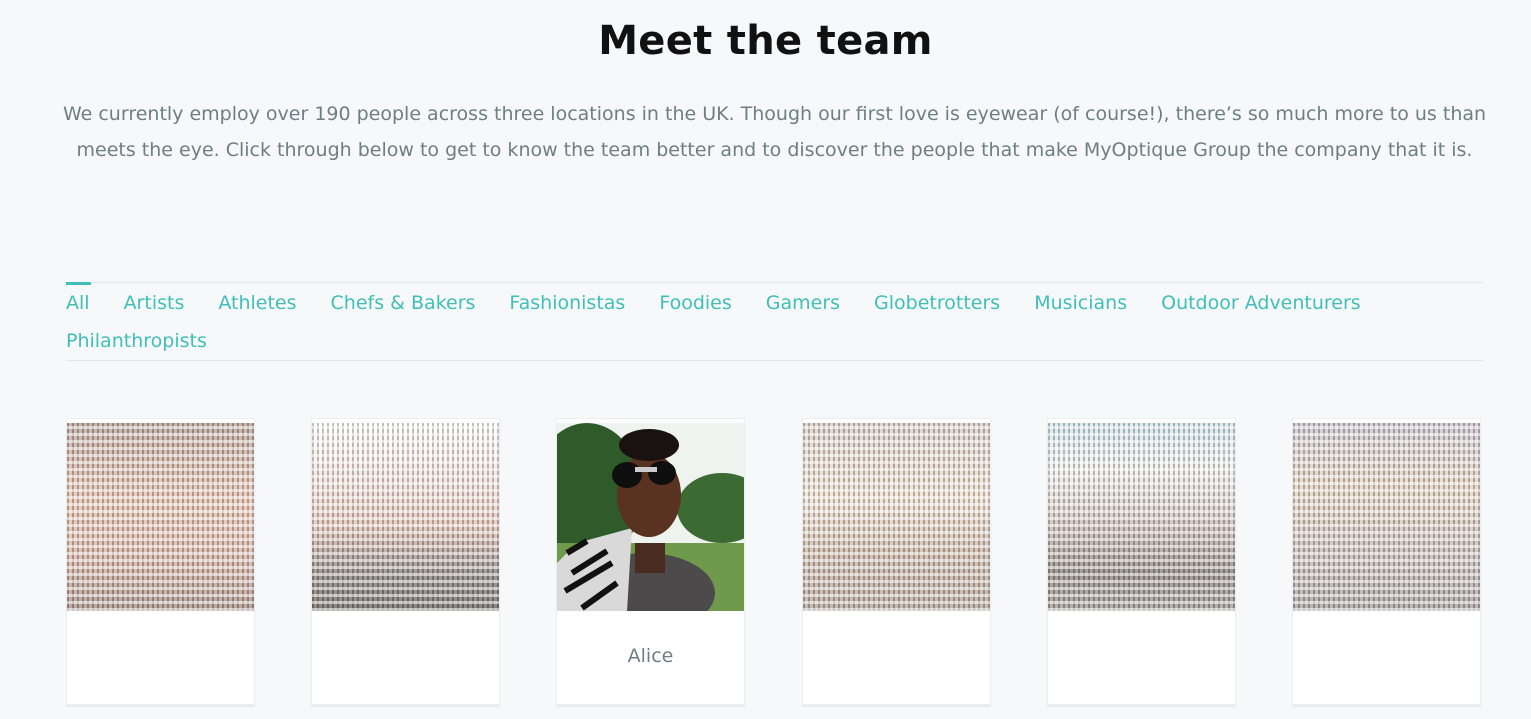 This screenshot has width=1531, height=719. Describe the element at coordinates (403, 303) in the screenshot. I see `tab-chefs-bakers: Chefs & Bakers` at that location.